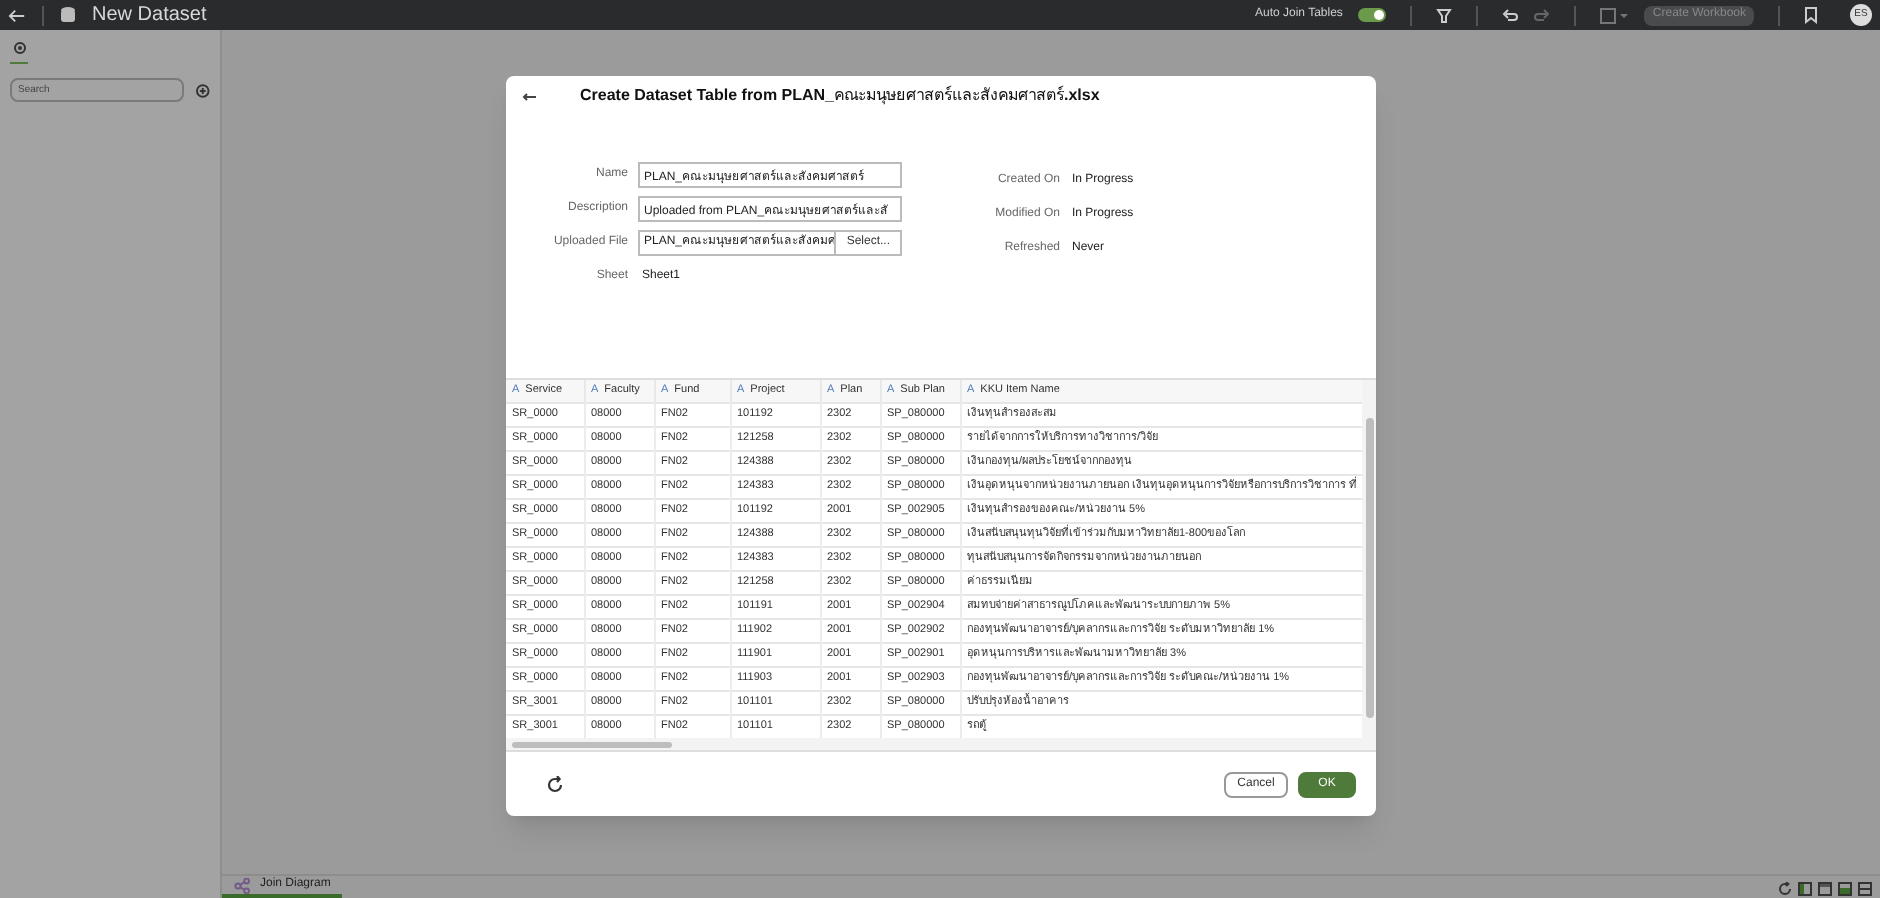 The image size is (1880, 898). What do you see at coordinates (1510, 15) in the screenshot?
I see `undo-icon` at bounding box center [1510, 15].